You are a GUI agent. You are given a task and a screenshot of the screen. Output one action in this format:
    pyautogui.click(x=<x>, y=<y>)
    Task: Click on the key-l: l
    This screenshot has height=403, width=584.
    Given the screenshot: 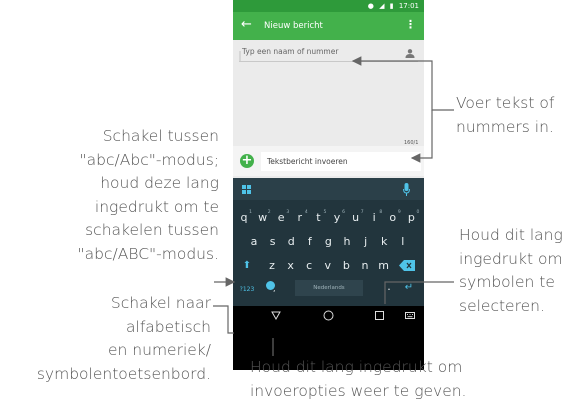 What is the action you would take?
    pyautogui.click(x=403, y=242)
    